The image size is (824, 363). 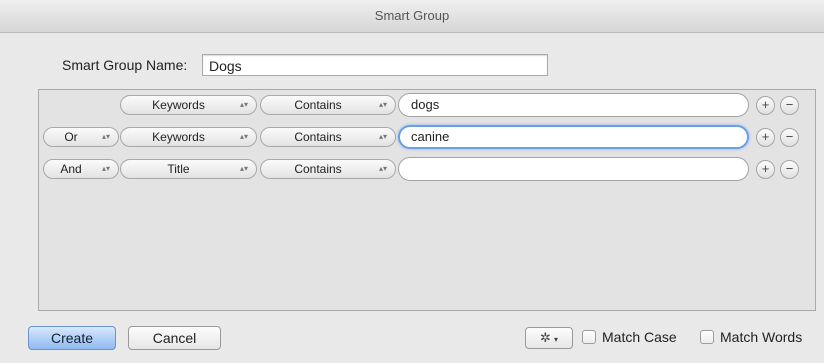 I want to click on field-popup-label: Title, so click(x=178, y=169).